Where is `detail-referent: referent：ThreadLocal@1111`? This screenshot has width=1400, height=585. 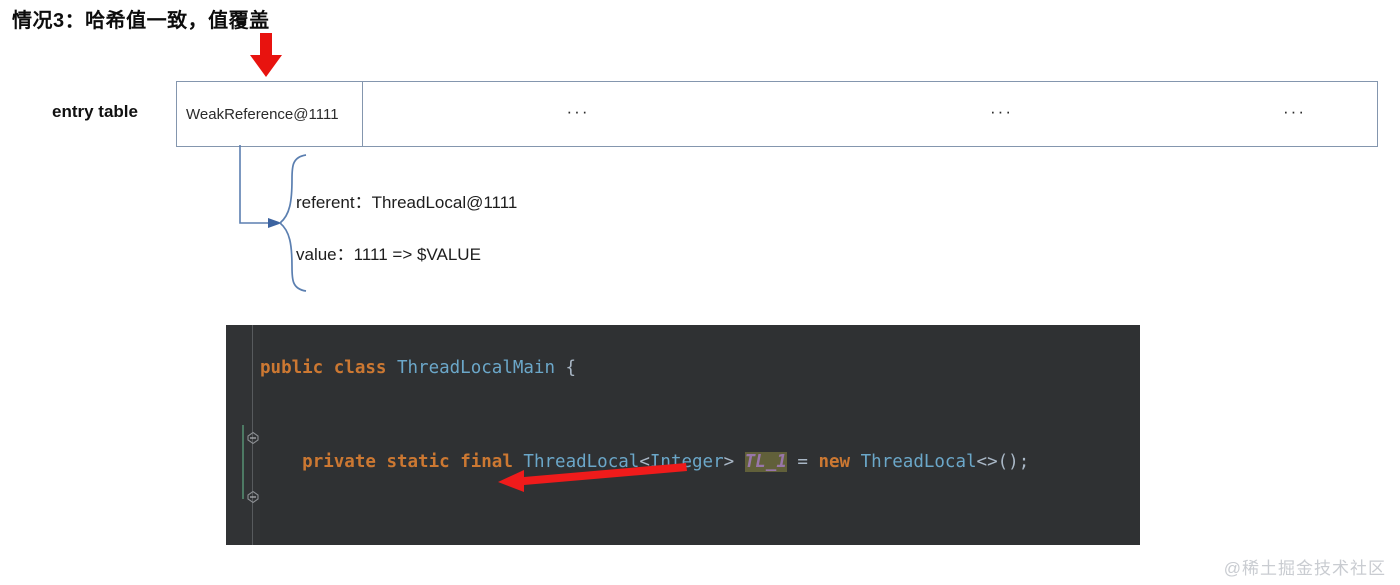 detail-referent: referent：ThreadLocal@1111 is located at coordinates (407, 202).